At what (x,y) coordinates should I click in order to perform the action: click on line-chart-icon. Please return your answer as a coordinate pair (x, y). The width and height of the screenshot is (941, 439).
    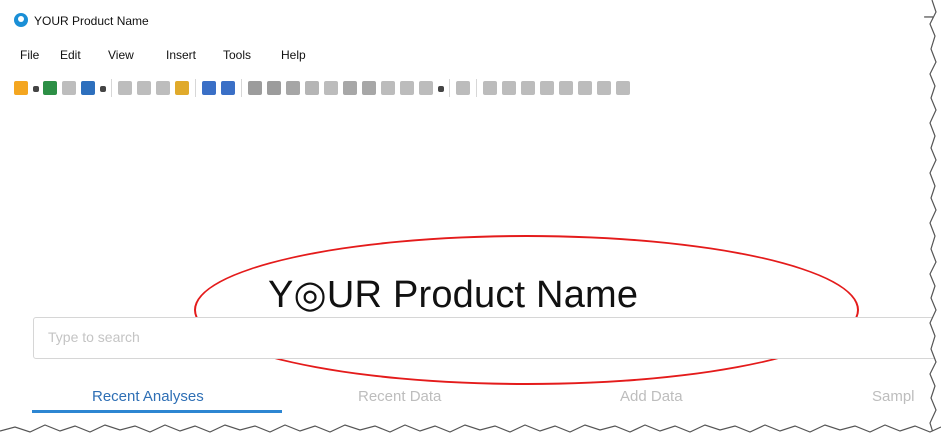
    Looking at the image, I should click on (604, 88).